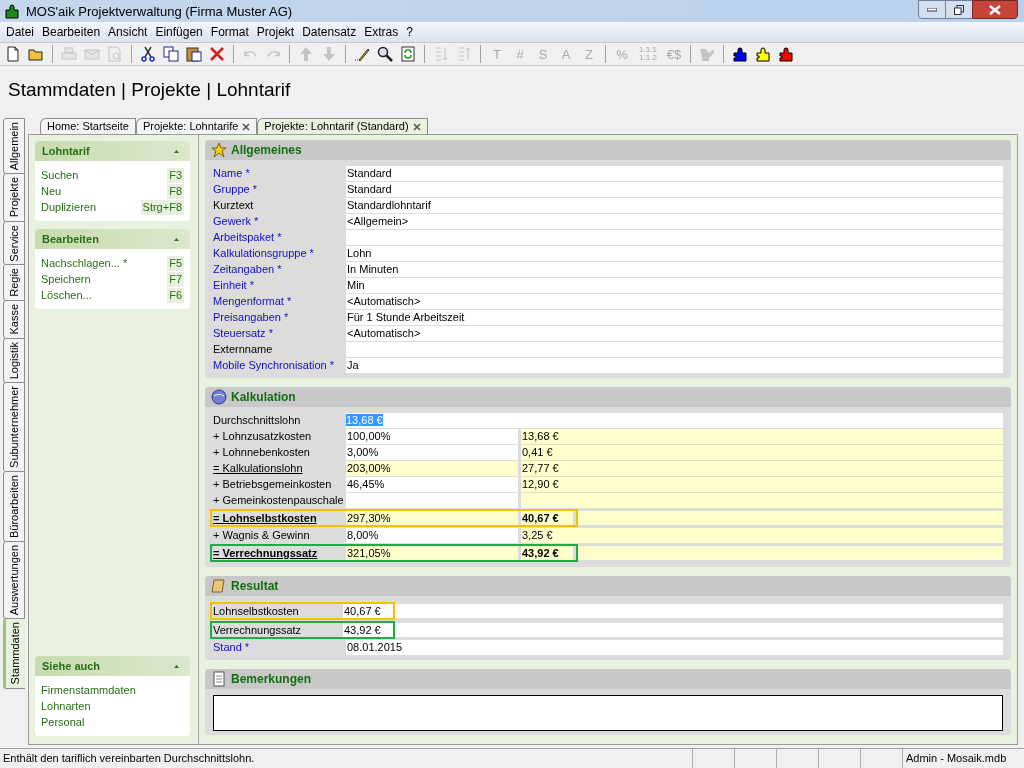 This screenshot has width=1024, height=768. What do you see at coordinates (257, 420) in the screenshot?
I see `row-label: Durchschnittslohn` at bounding box center [257, 420].